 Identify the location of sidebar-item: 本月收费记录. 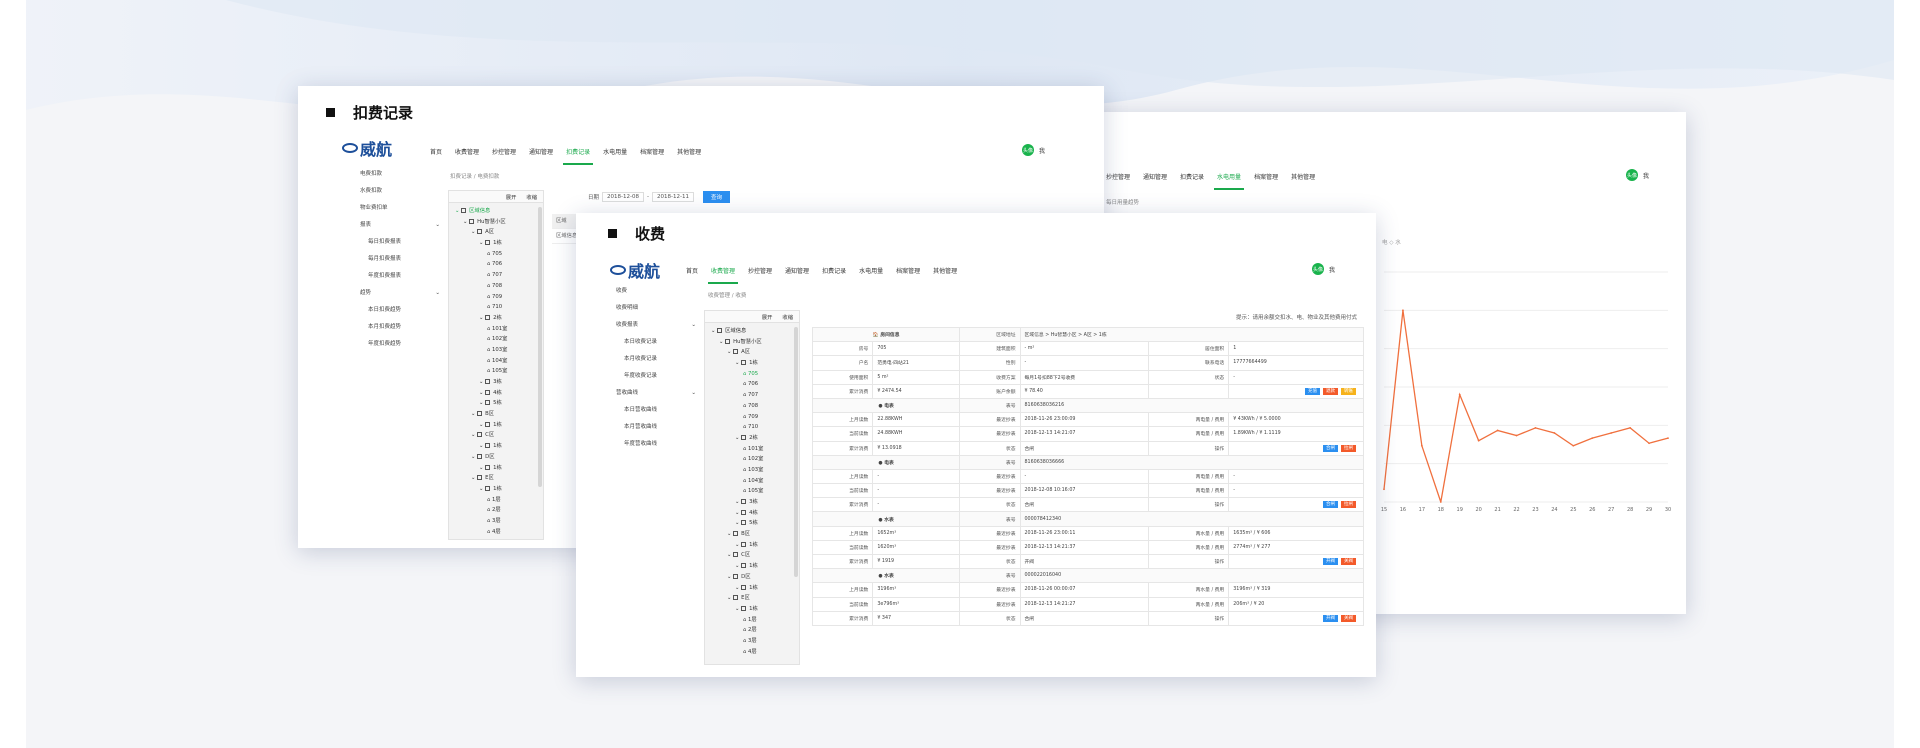
(656, 359).